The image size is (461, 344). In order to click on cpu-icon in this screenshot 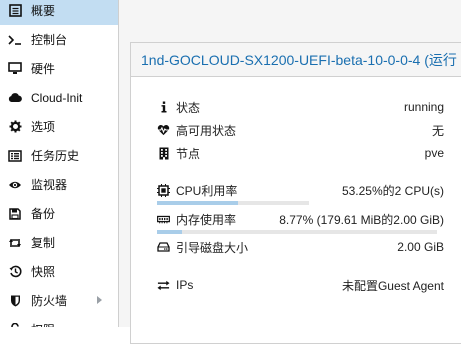, I will do `click(163, 190)`.